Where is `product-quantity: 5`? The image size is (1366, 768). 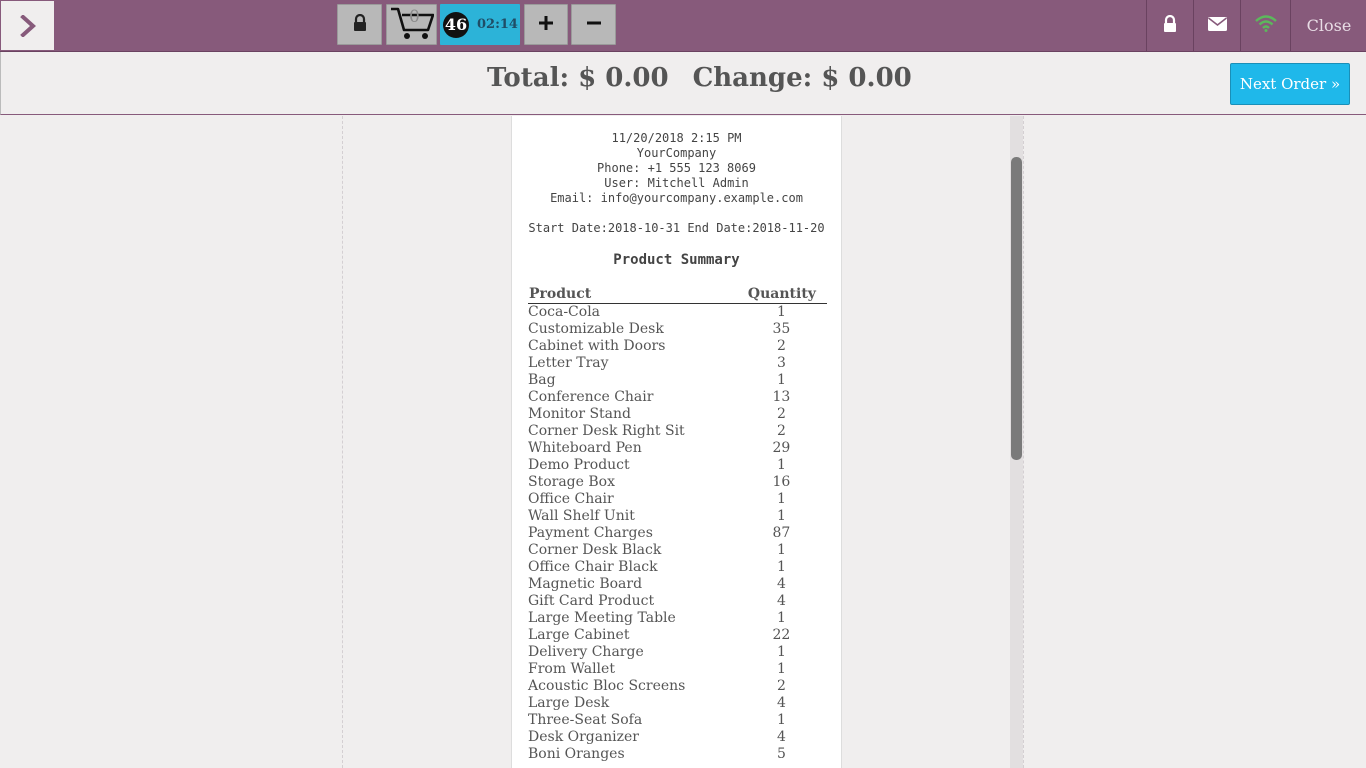
product-quantity: 5 is located at coordinates (781, 754).